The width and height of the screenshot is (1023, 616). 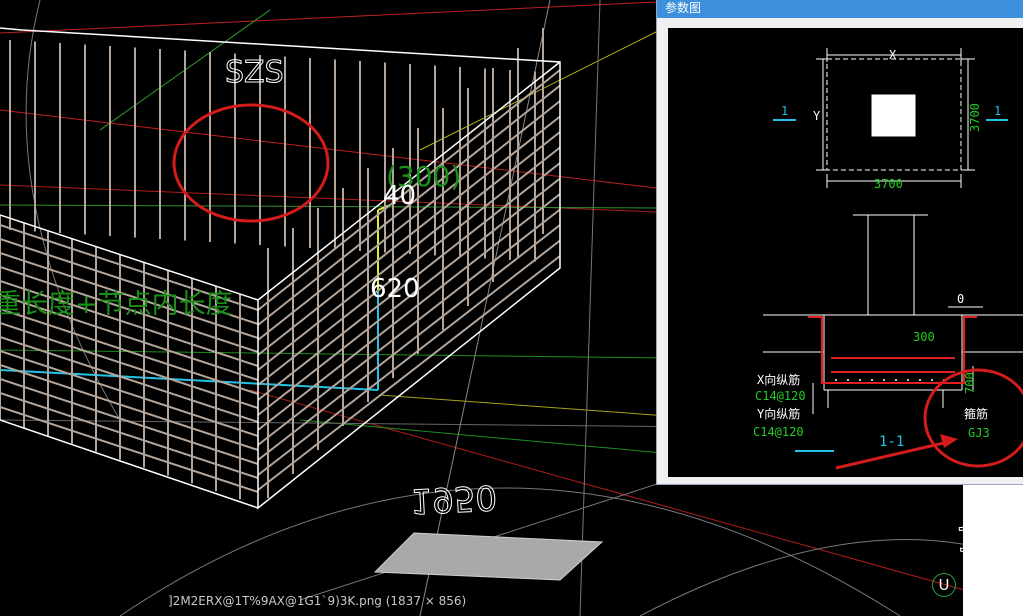 I want to click on plan-height-dim: 3700, so click(x=975, y=117).